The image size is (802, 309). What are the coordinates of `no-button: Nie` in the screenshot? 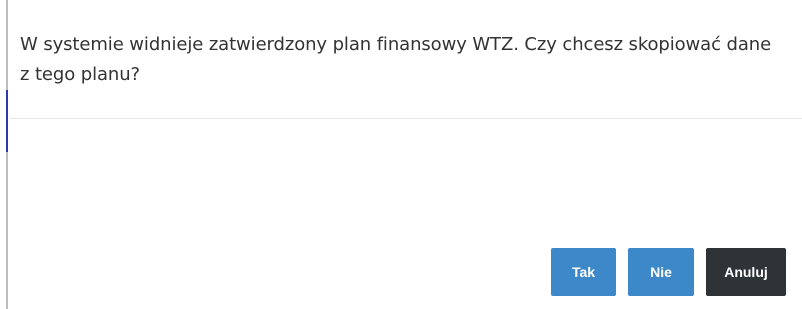 It's located at (661, 272).